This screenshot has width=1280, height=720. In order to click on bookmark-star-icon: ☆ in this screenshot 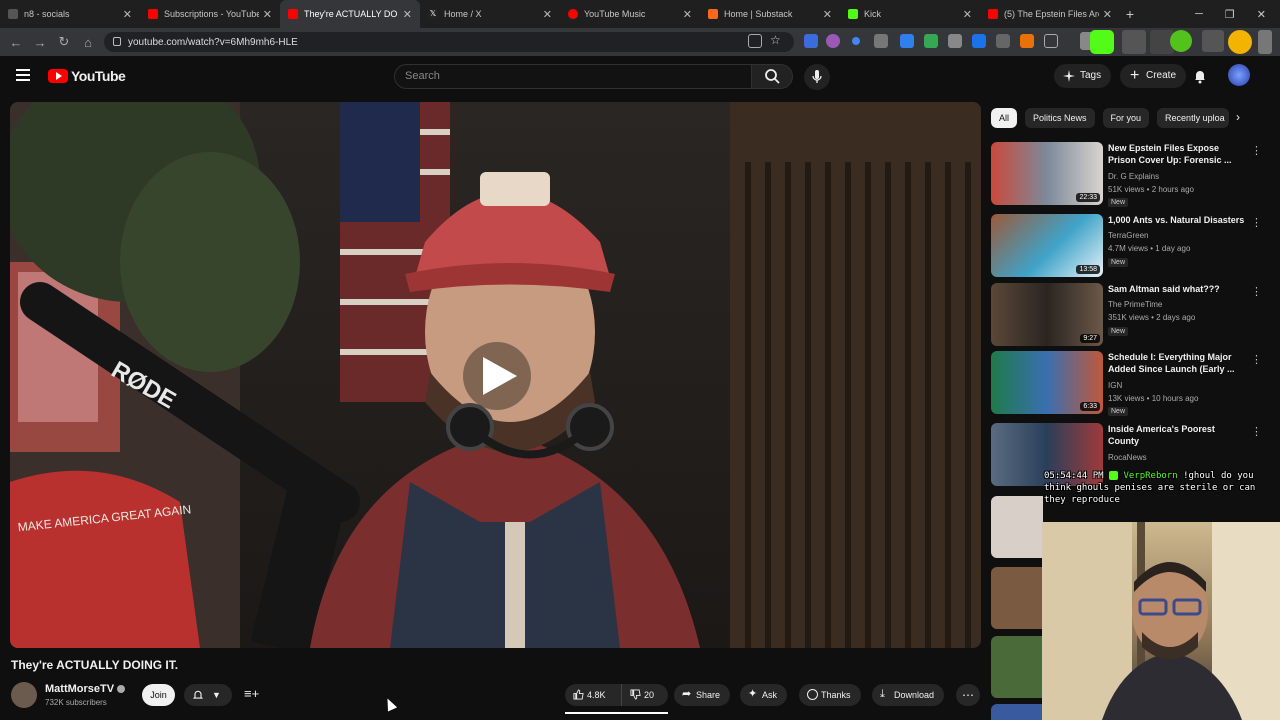, I will do `click(777, 41)`.